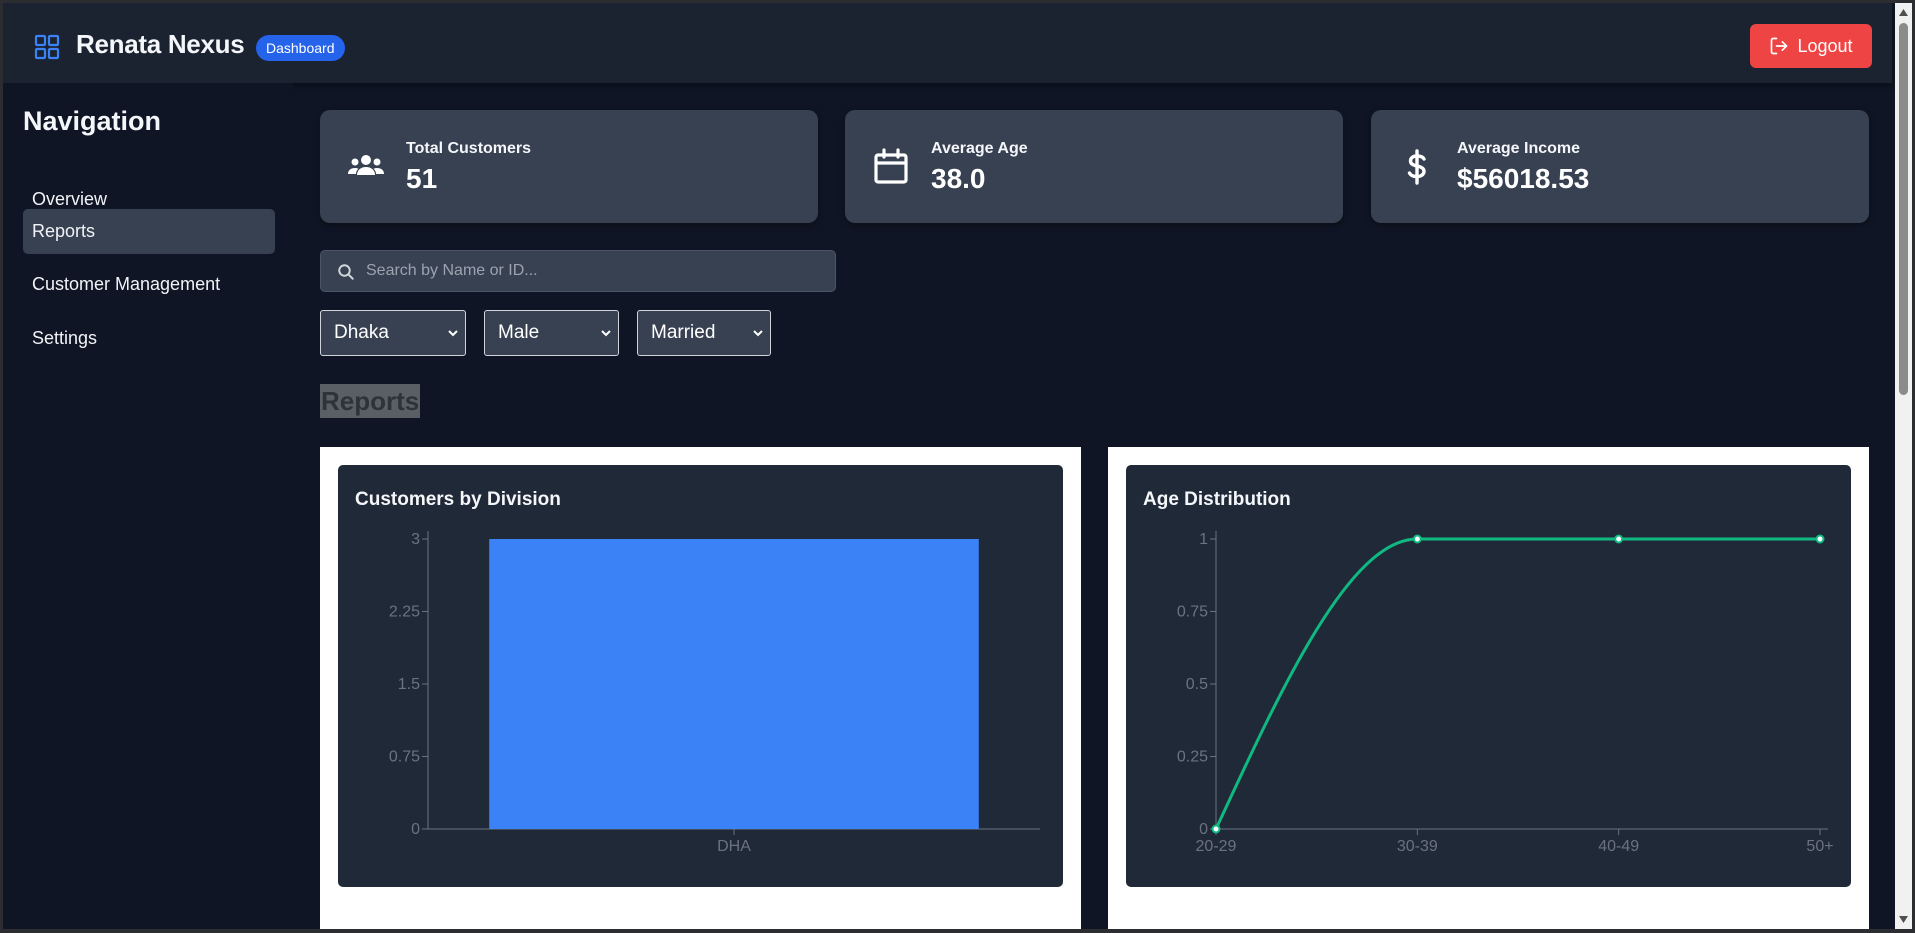 This screenshot has width=1915, height=933. Describe the element at coordinates (683, 332) in the screenshot. I see `marital-status-select-value: Married` at that location.